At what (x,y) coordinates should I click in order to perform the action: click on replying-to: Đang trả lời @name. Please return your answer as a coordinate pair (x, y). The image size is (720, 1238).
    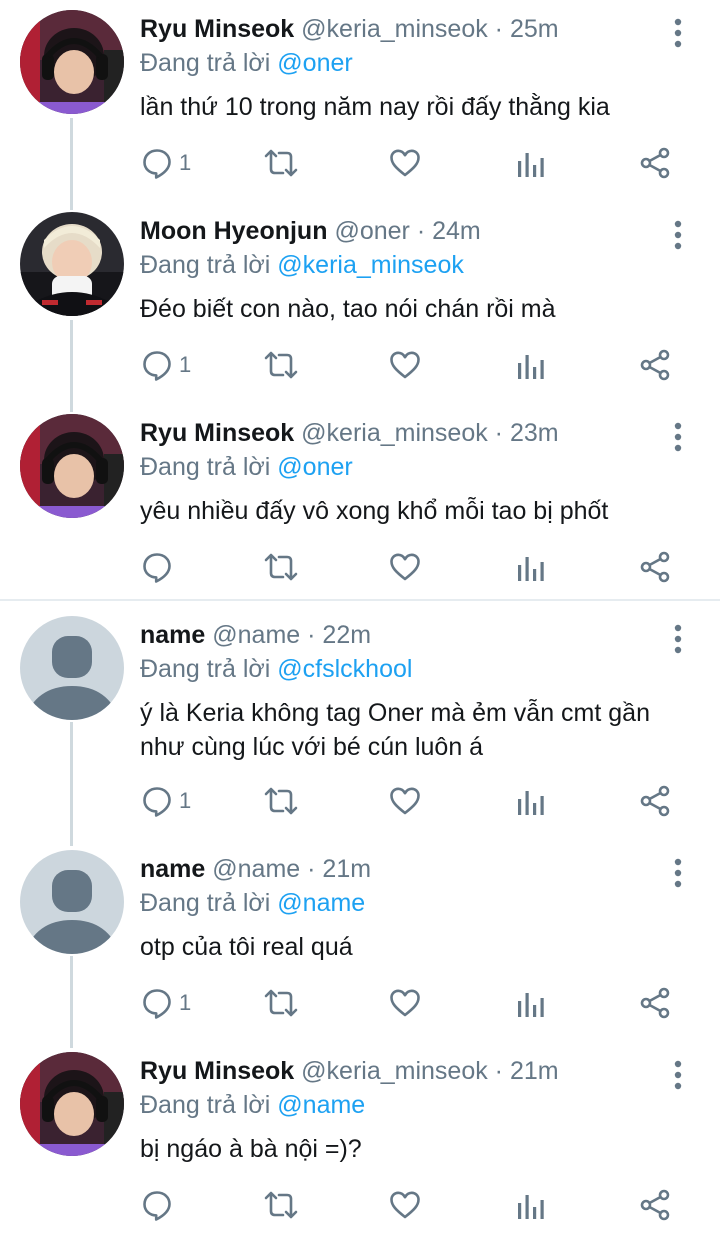
    Looking at the image, I should click on (252, 903).